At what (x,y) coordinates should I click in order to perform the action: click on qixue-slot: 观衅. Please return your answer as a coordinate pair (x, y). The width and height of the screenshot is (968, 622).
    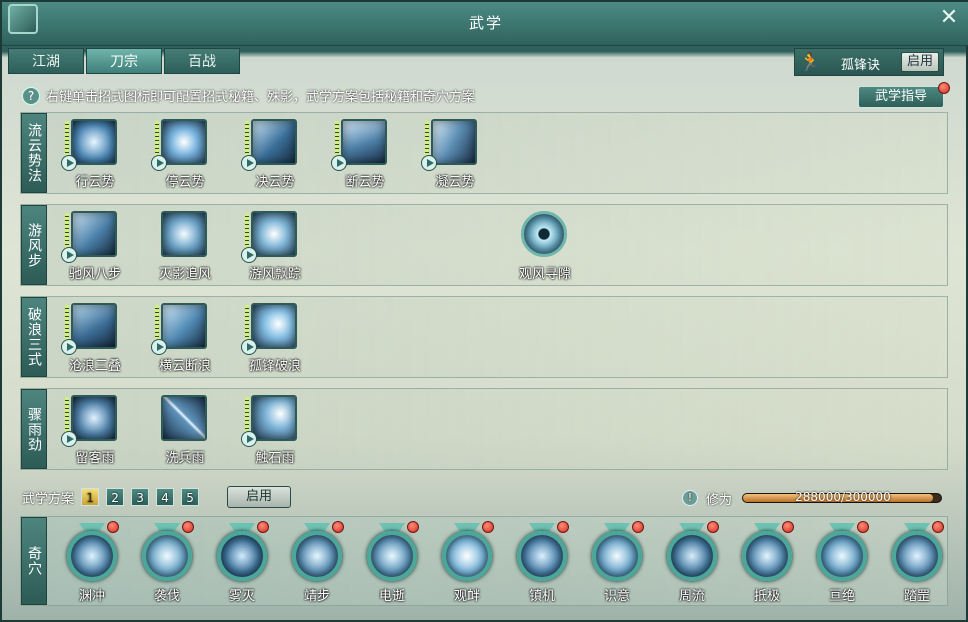
    Looking at the image, I should click on (467, 562).